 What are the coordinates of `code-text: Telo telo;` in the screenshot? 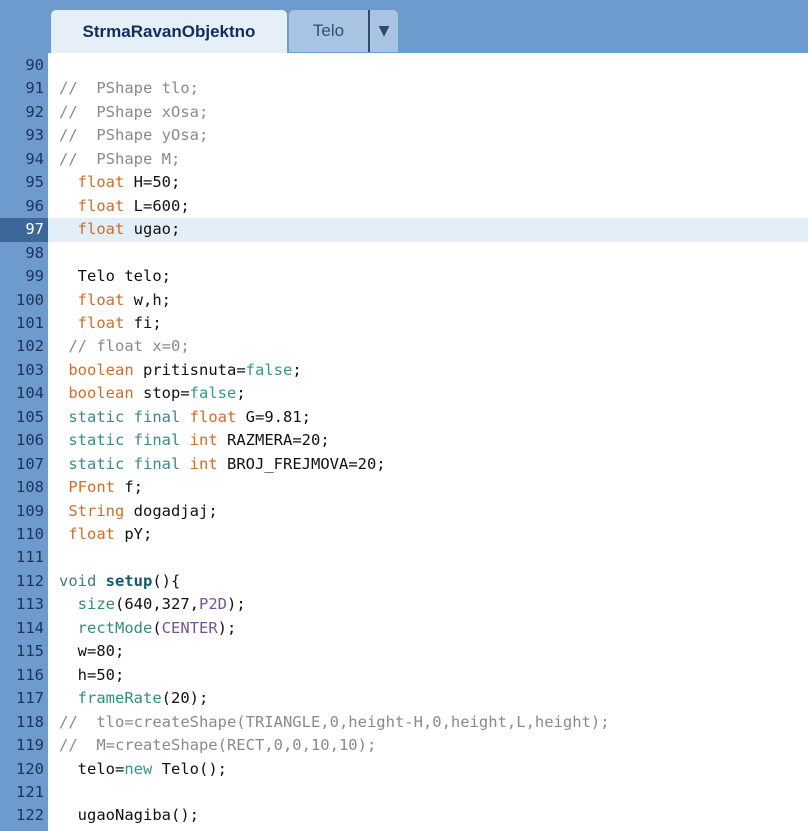 It's located at (115, 277).